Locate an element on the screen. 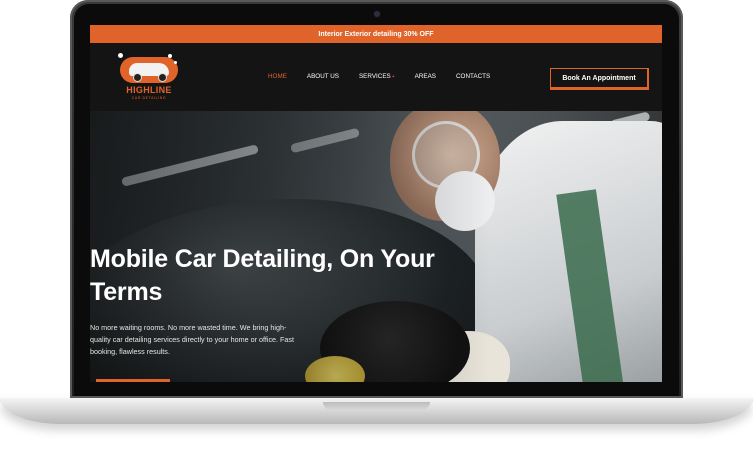 The width and height of the screenshot is (753, 450). nav-item-contacts: CONTACTS is located at coordinates (473, 76).